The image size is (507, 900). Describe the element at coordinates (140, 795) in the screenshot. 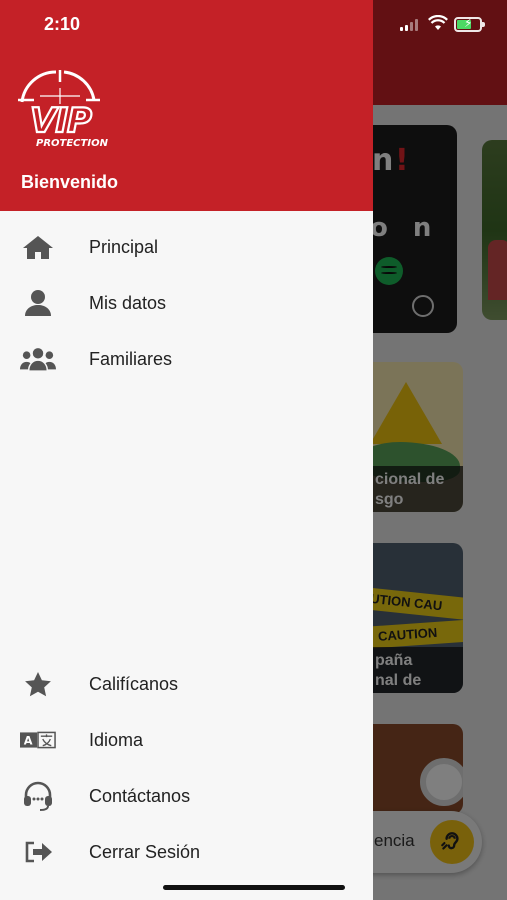

I see `menu-item-label: Contáctanos` at that location.